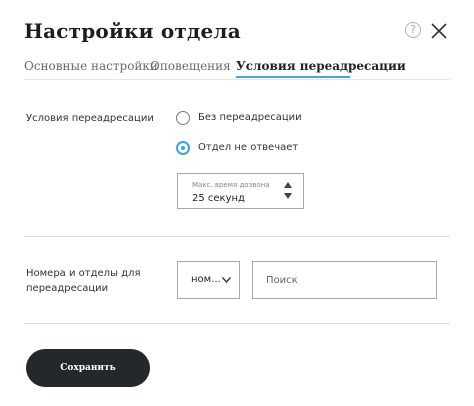 This screenshot has height=406, width=474. What do you see at coordinates (88, 368) in the screenshot?
I see `save-button: Сохранить` at bounding box center [88, 368].